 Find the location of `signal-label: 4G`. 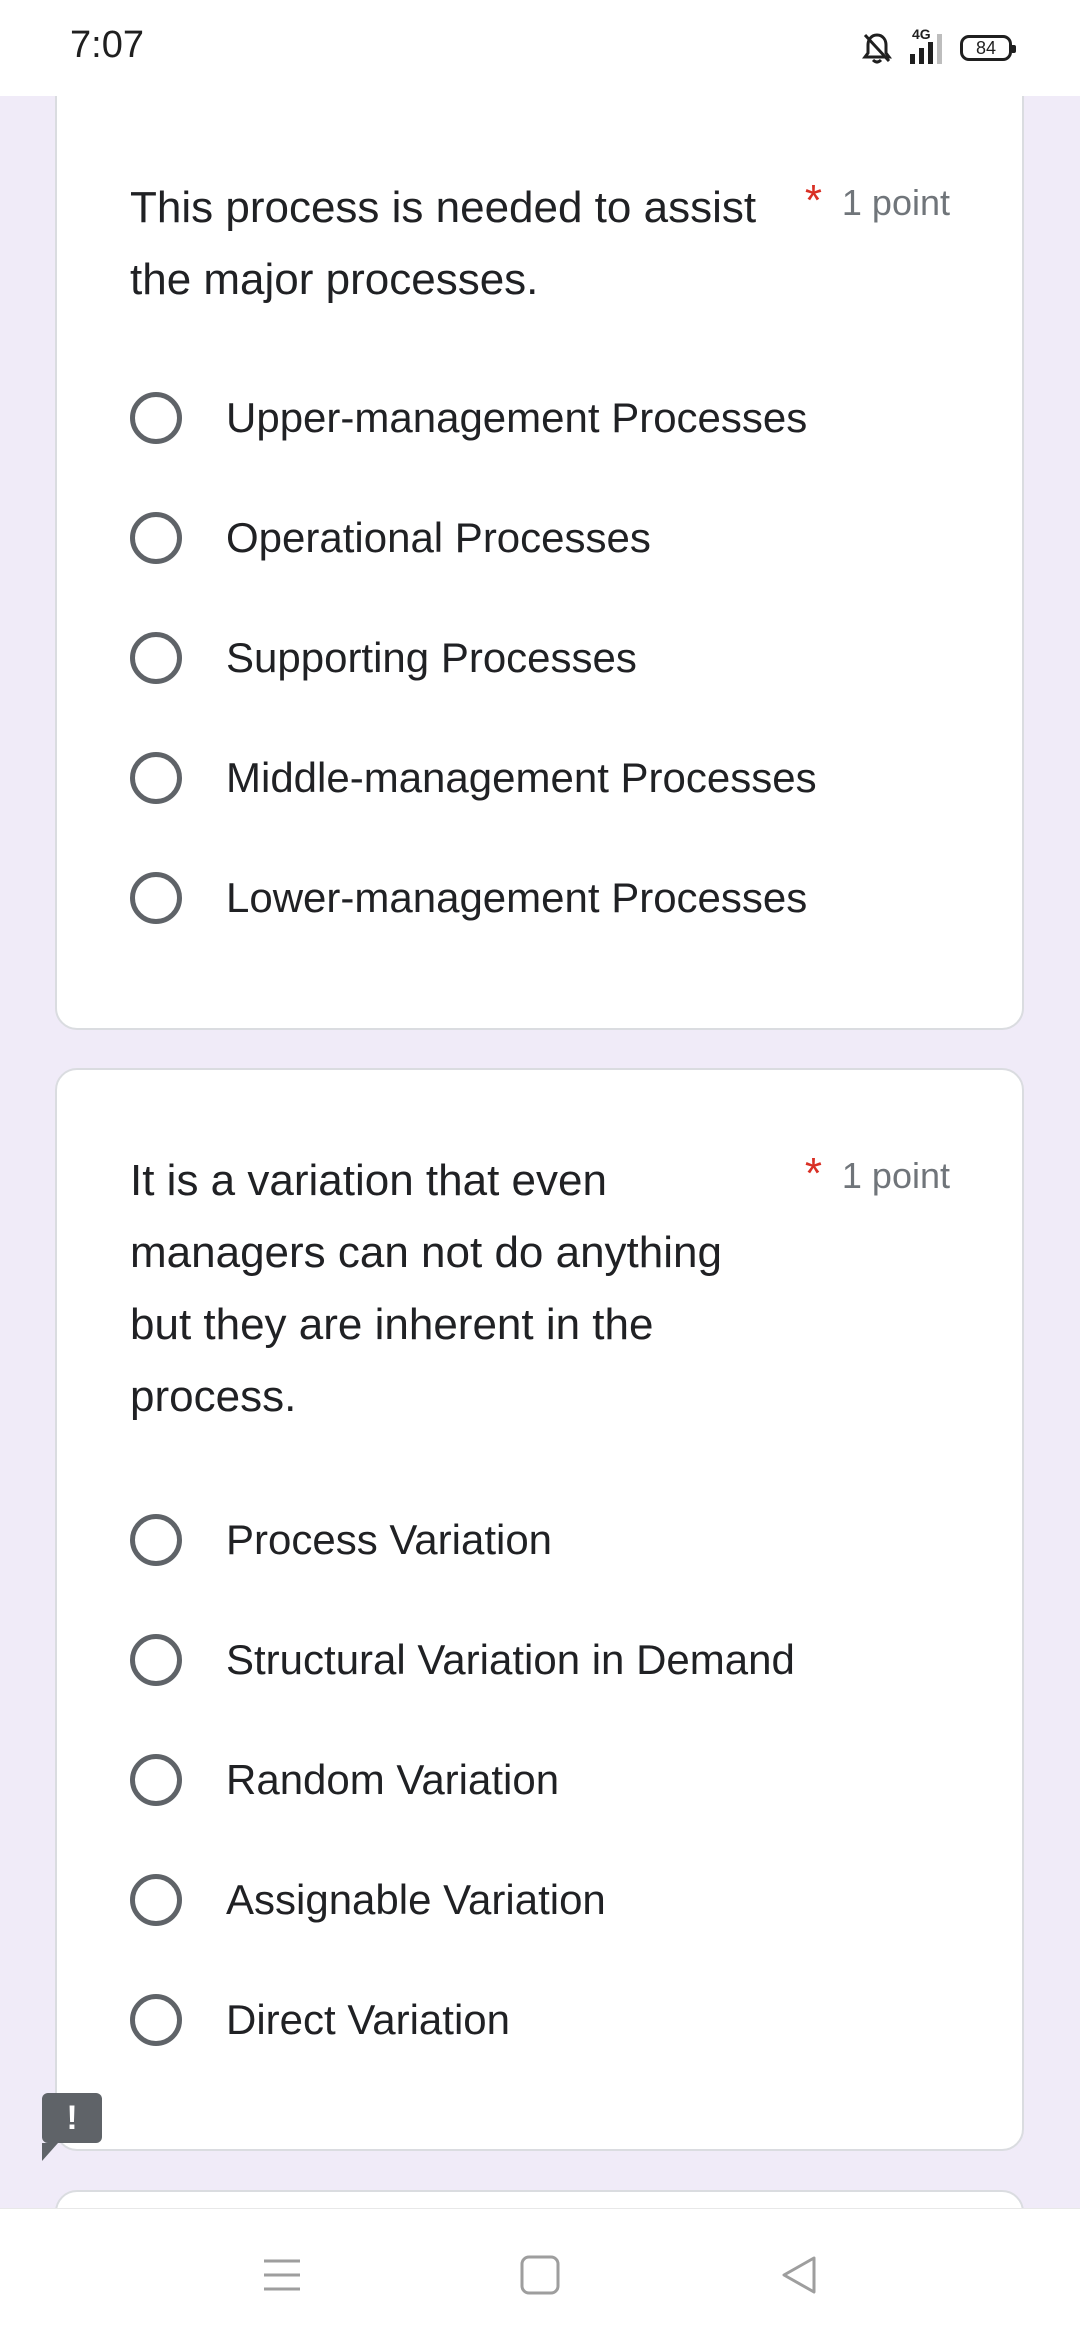

signal-label: 4G is located at coordinates (921, 34).